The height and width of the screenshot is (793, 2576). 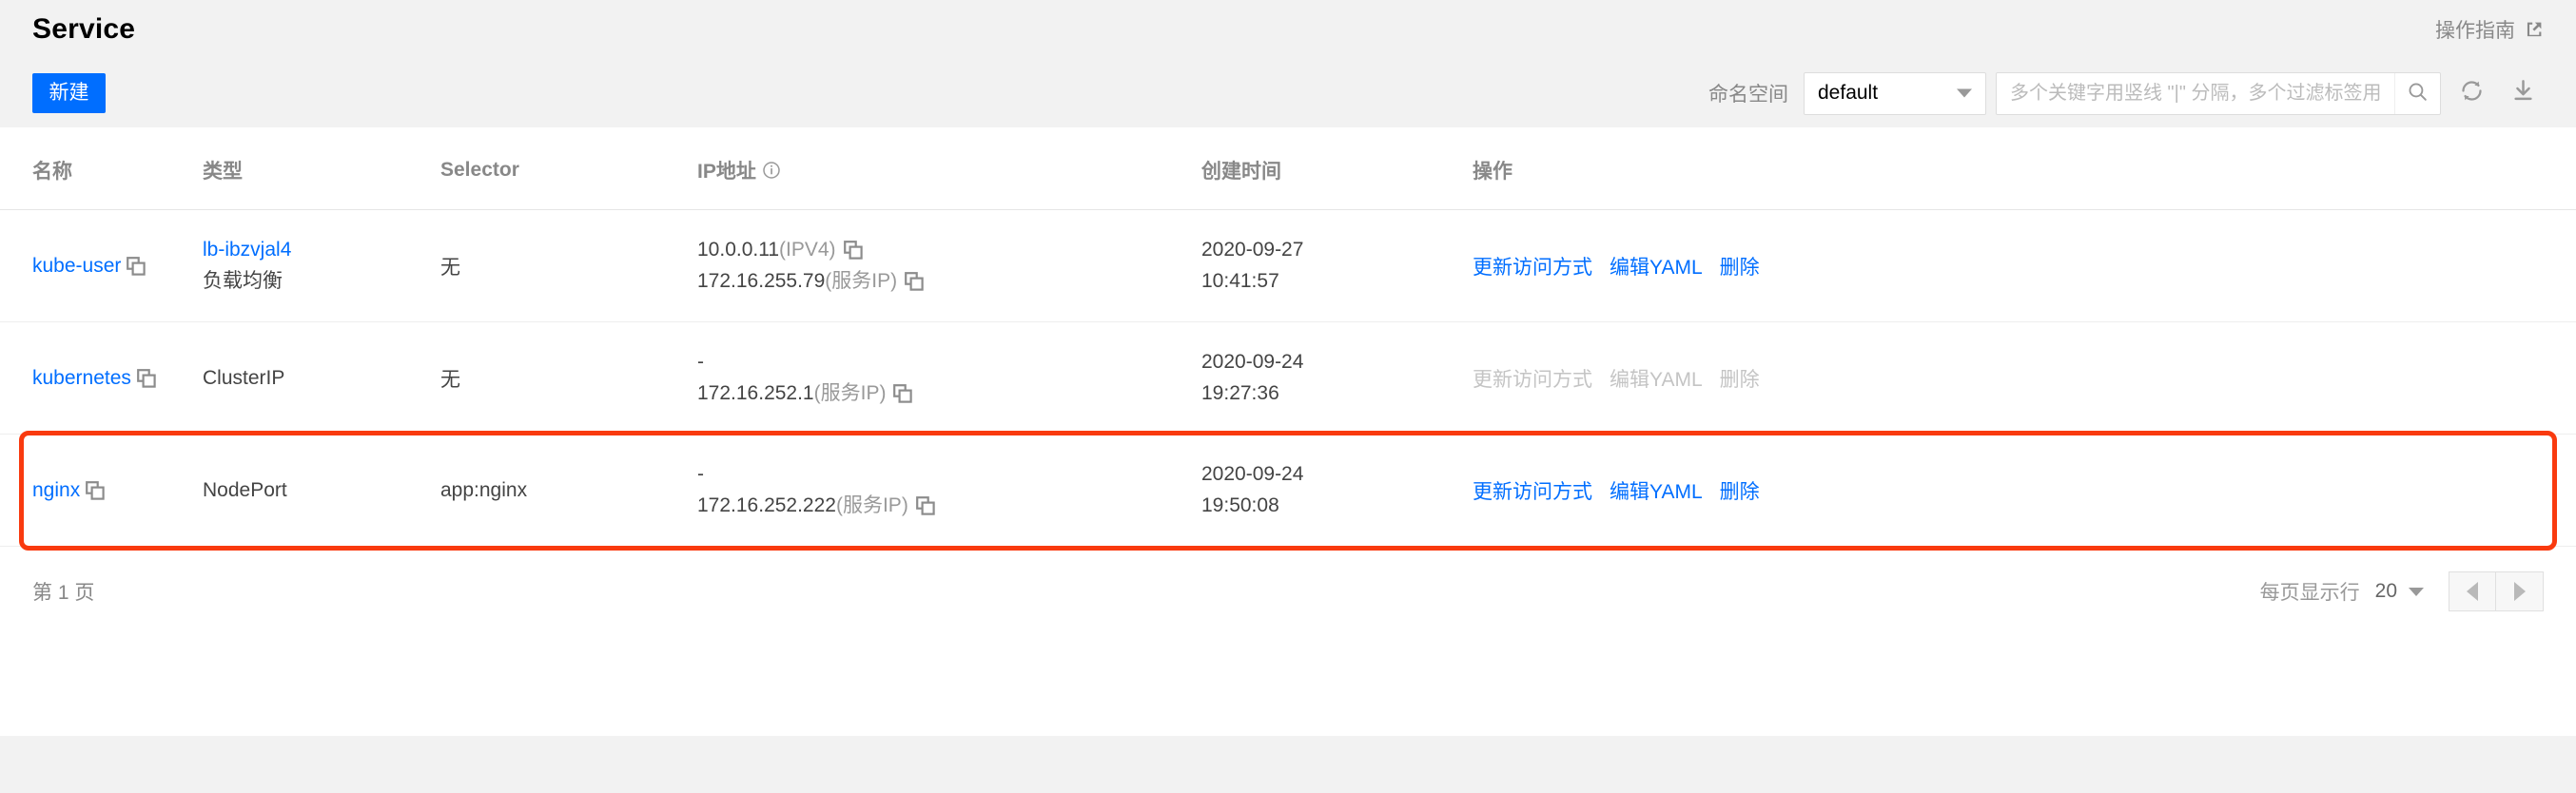 I want to click on ip-line: 172.16.252.1(服务IP), so click(x=949, y=394).